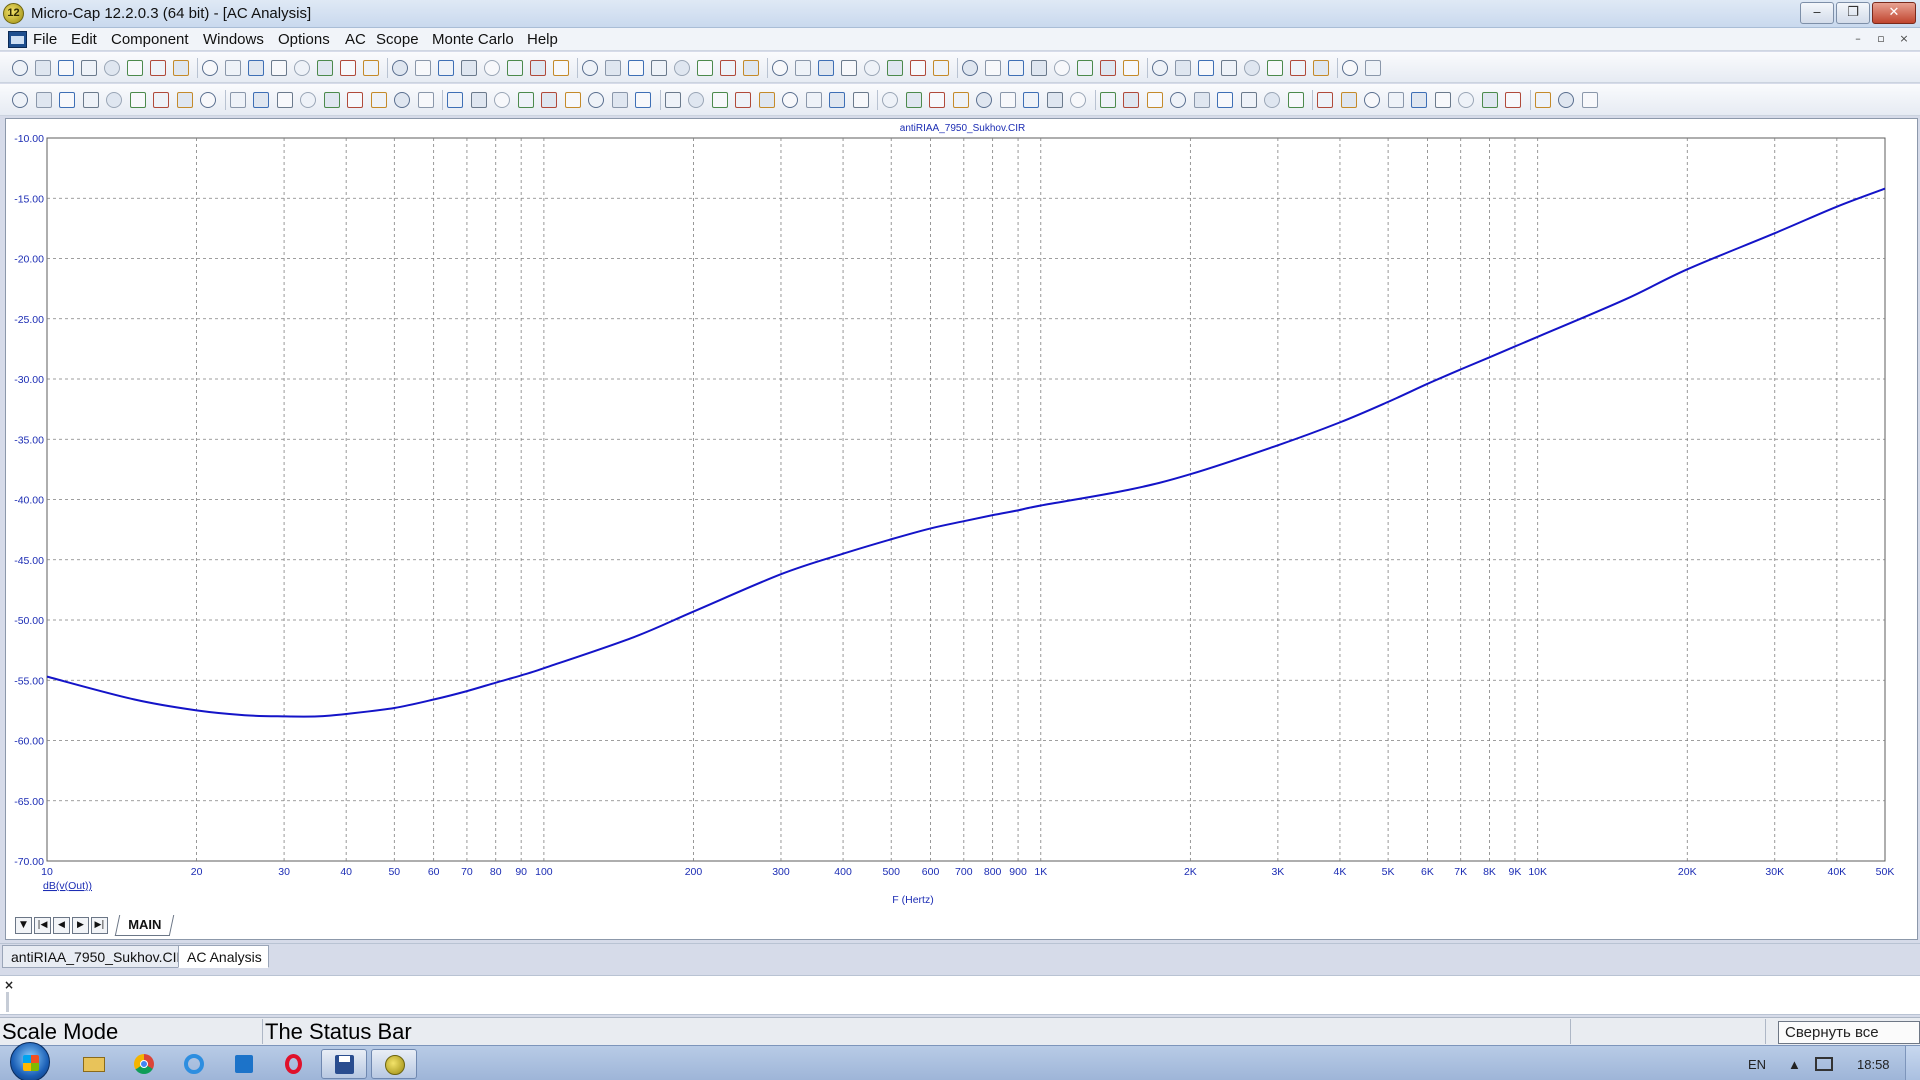 This screenshot has height=1080, width=1920. What do you see at coordinates (84, 39) in the screenshot?
I see `menu-edit: Edit` at bounding box center [84, 39].